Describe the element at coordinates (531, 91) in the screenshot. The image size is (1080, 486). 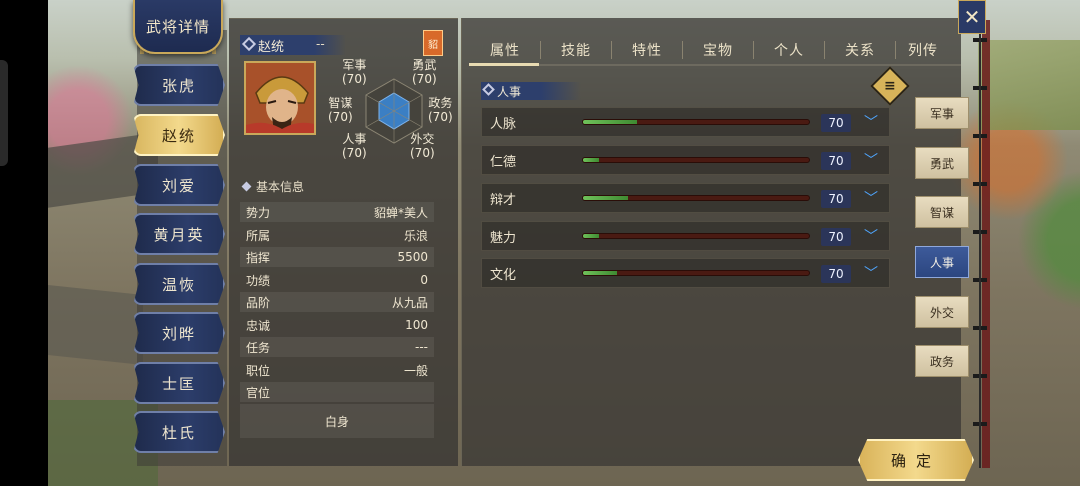
I see `attr-section-title: 人事` at that location.